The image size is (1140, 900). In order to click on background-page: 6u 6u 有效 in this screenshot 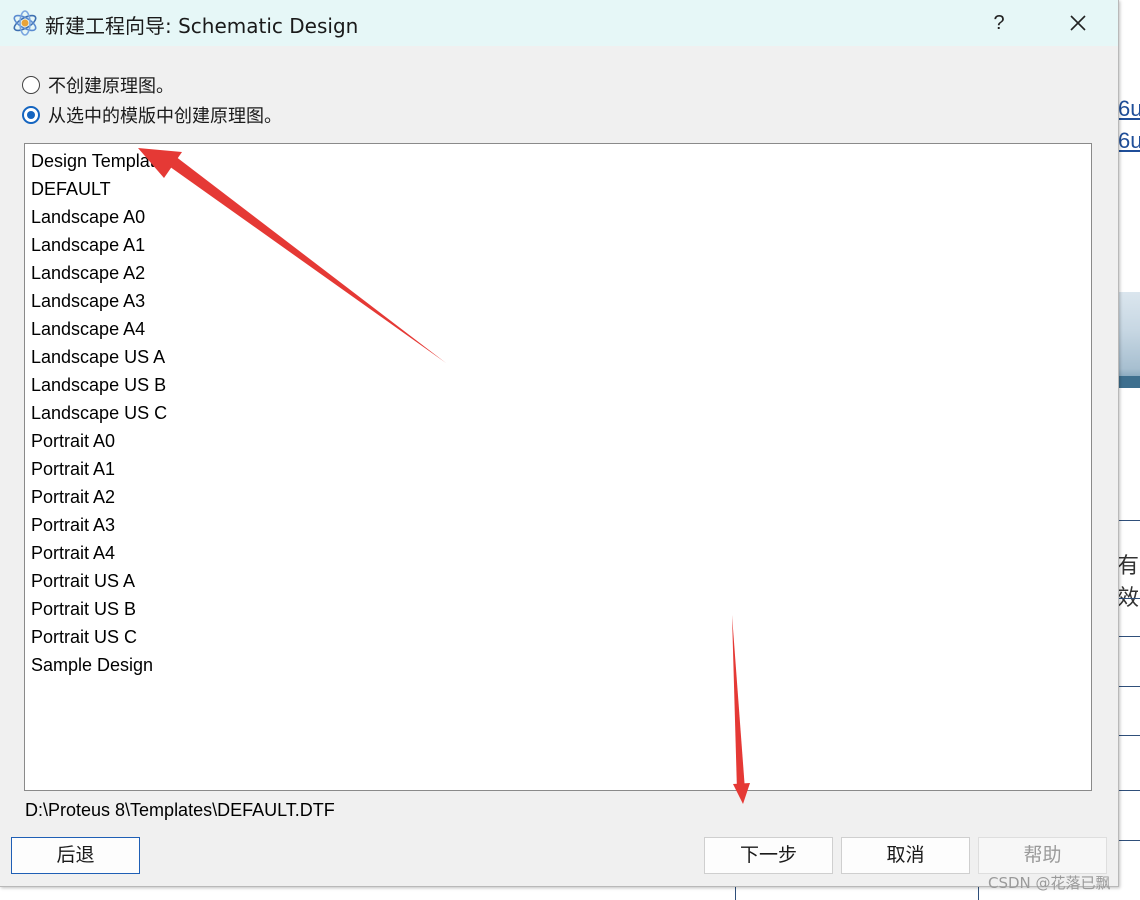, I will do `click(1128, 450)`.